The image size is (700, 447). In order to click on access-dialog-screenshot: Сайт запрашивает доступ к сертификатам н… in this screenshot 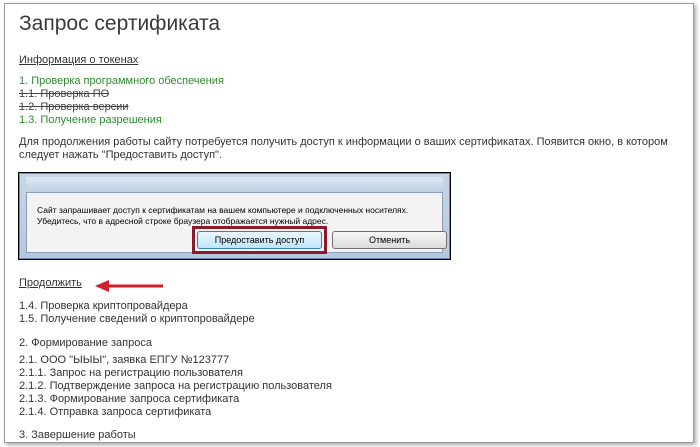, I will do `click(234, 216)`.